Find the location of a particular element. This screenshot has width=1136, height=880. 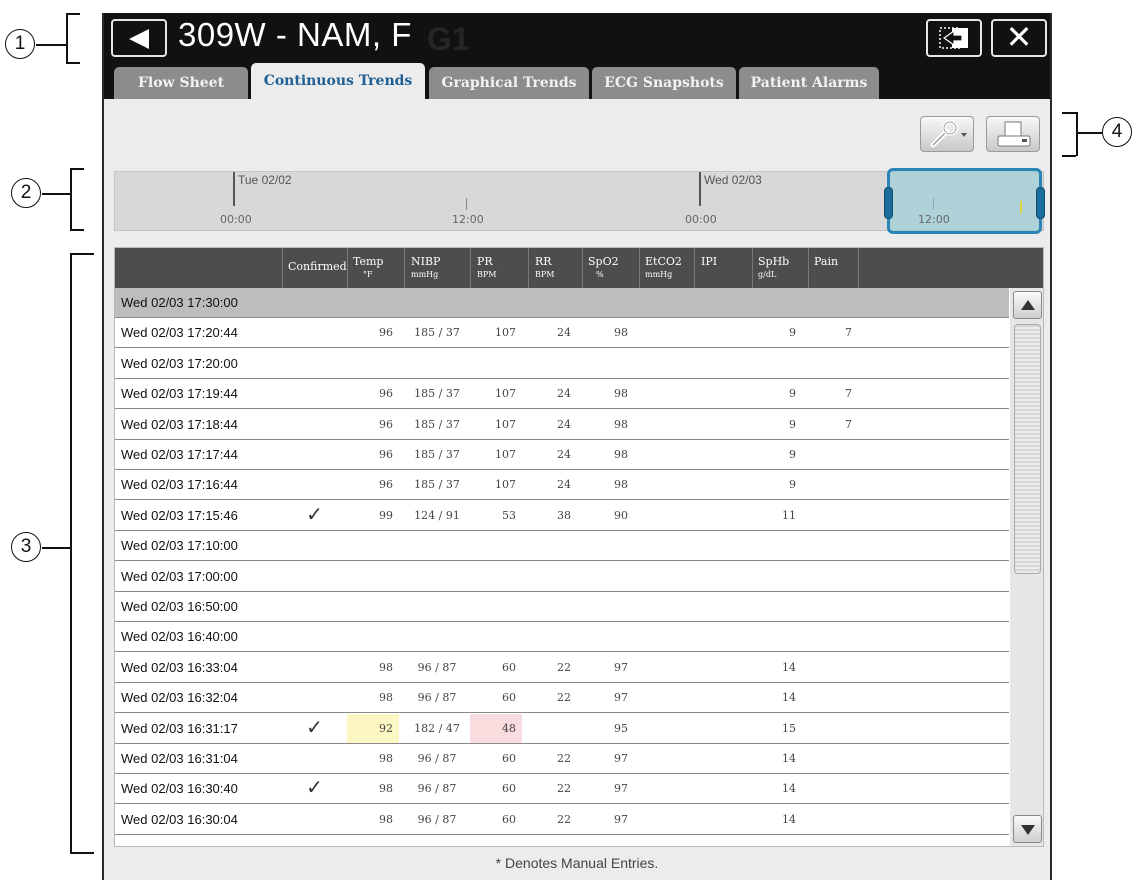

scroll-up-button is located at coordinates (1027, 305).